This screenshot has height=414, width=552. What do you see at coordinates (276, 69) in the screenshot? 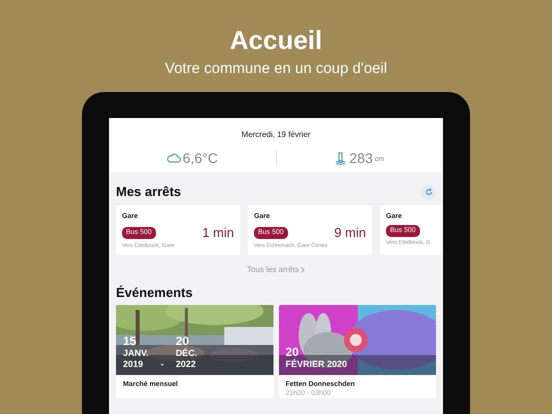
I see `page-subtitle: Votre commune en un coup d'oeil` at bounding box center [276, 69].